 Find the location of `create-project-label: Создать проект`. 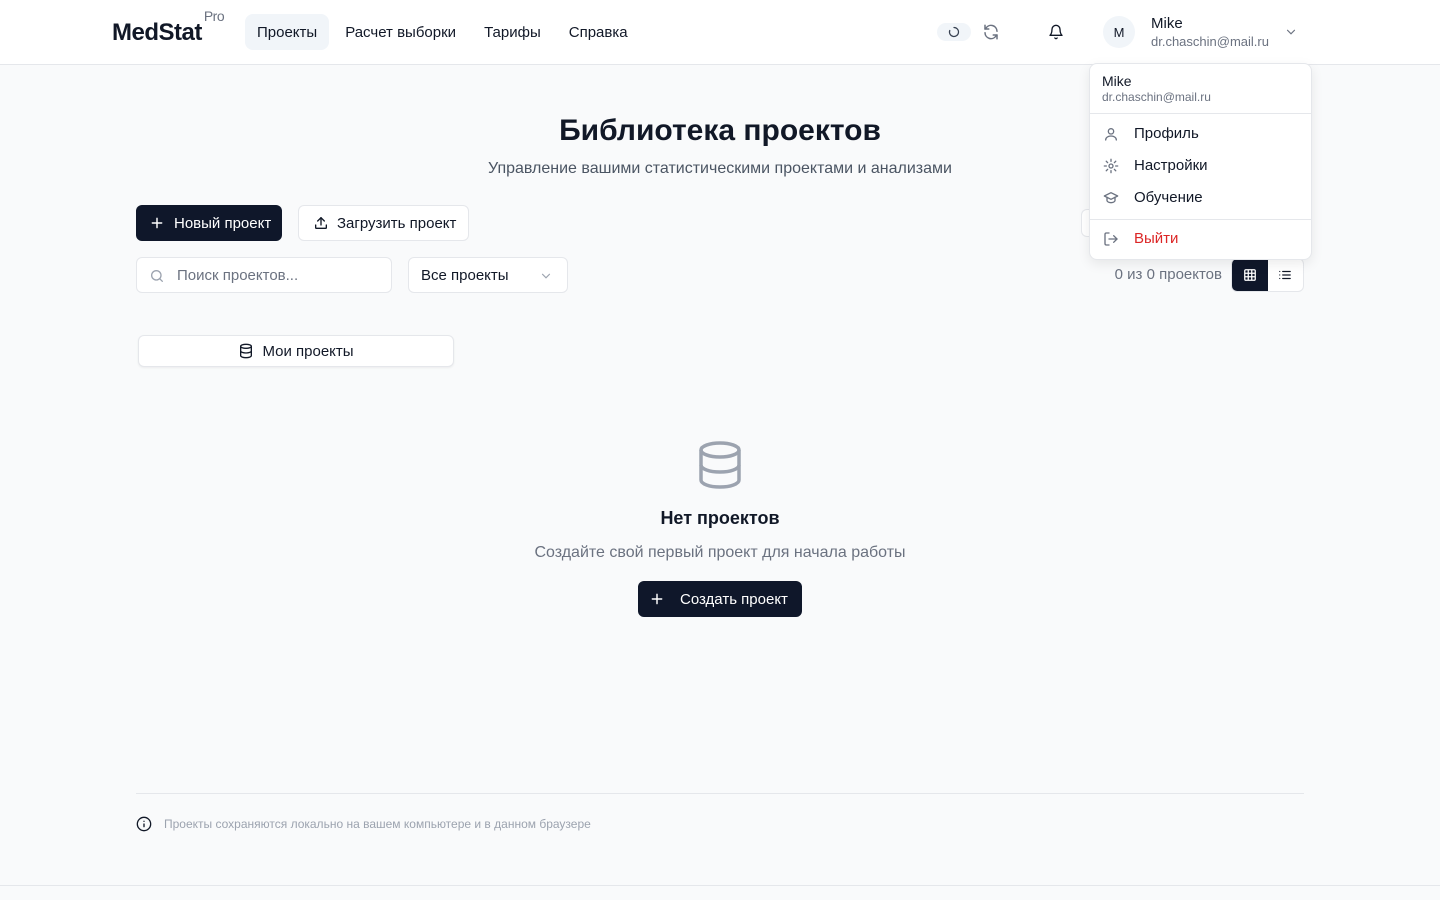

create-project-label: Создать проект is located at coordinates (734, 599).